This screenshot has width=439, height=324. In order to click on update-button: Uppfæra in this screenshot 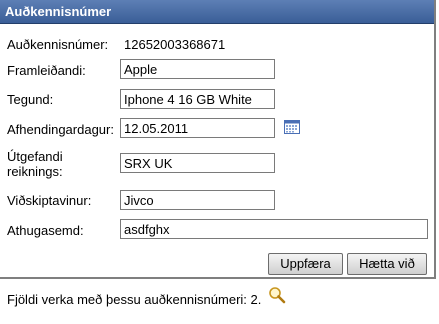, I will do `click(305, 264)`.